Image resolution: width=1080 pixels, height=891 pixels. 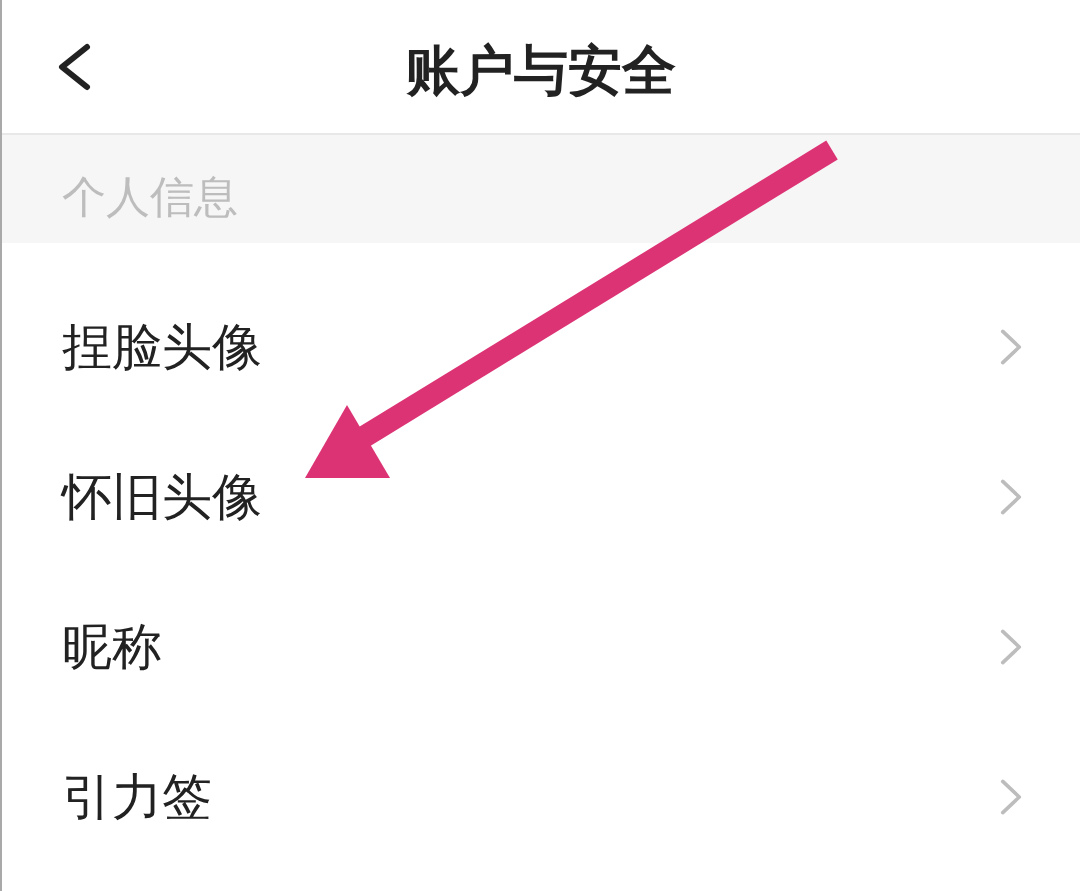 What do you see at coordinates (74, 66) in the screenshot?
I see `back-chevron-icon` at bounding box center [74, 66].